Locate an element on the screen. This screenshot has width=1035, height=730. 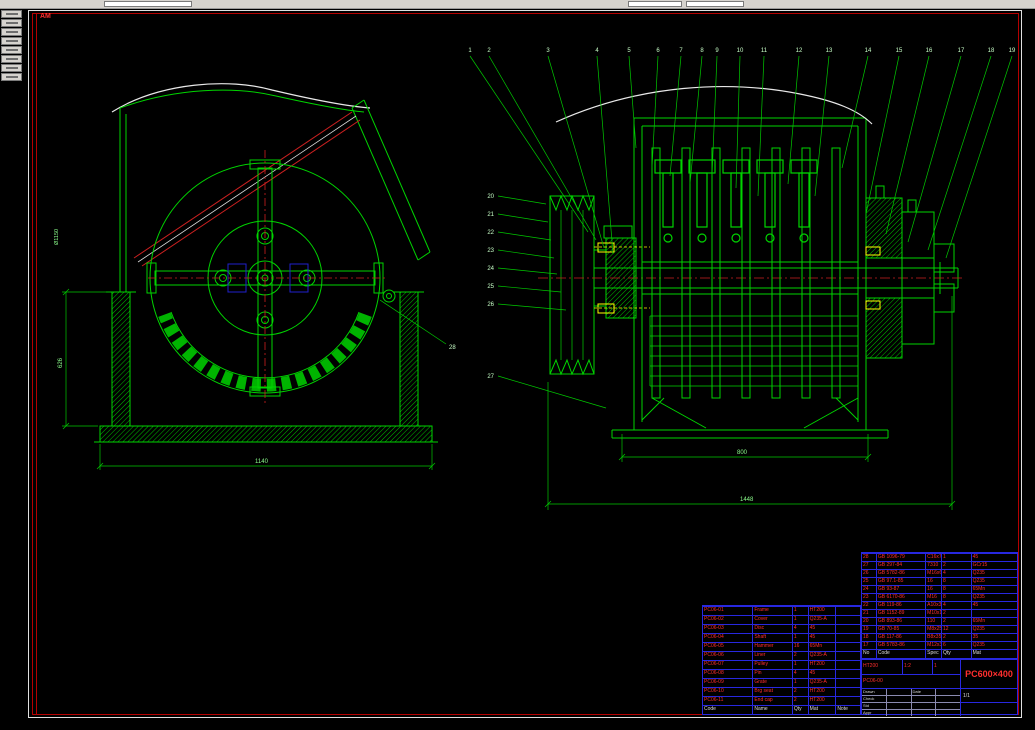
svg-text: 16 is located at coordinates (929, 51).